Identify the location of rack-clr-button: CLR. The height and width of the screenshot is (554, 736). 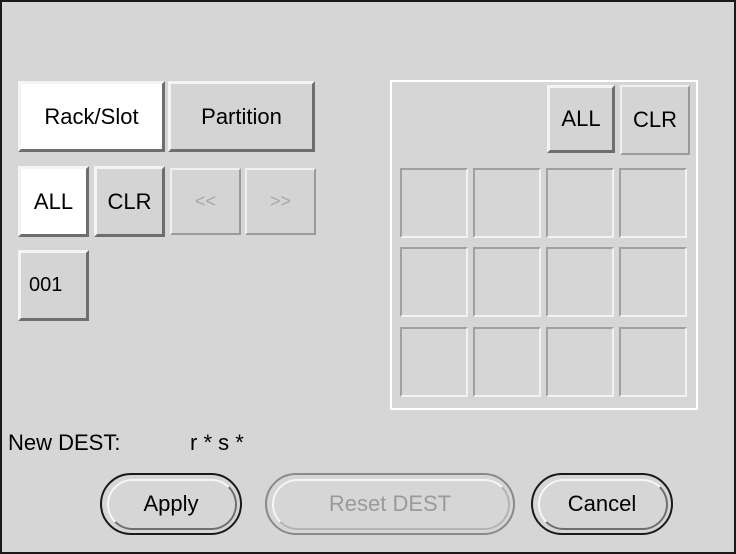
(129, 201).